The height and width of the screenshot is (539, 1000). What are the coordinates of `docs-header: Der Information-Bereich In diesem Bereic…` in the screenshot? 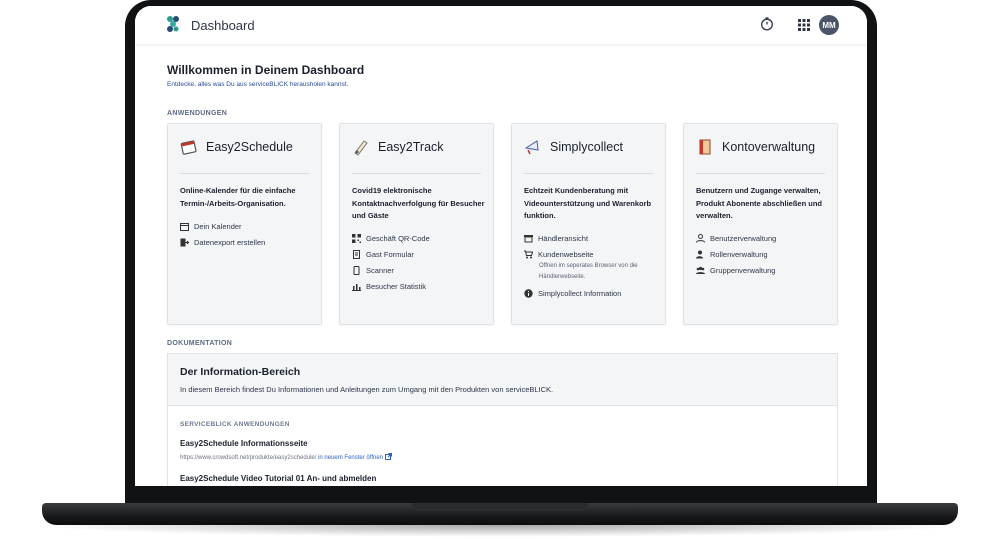 It's located at (502, 380).